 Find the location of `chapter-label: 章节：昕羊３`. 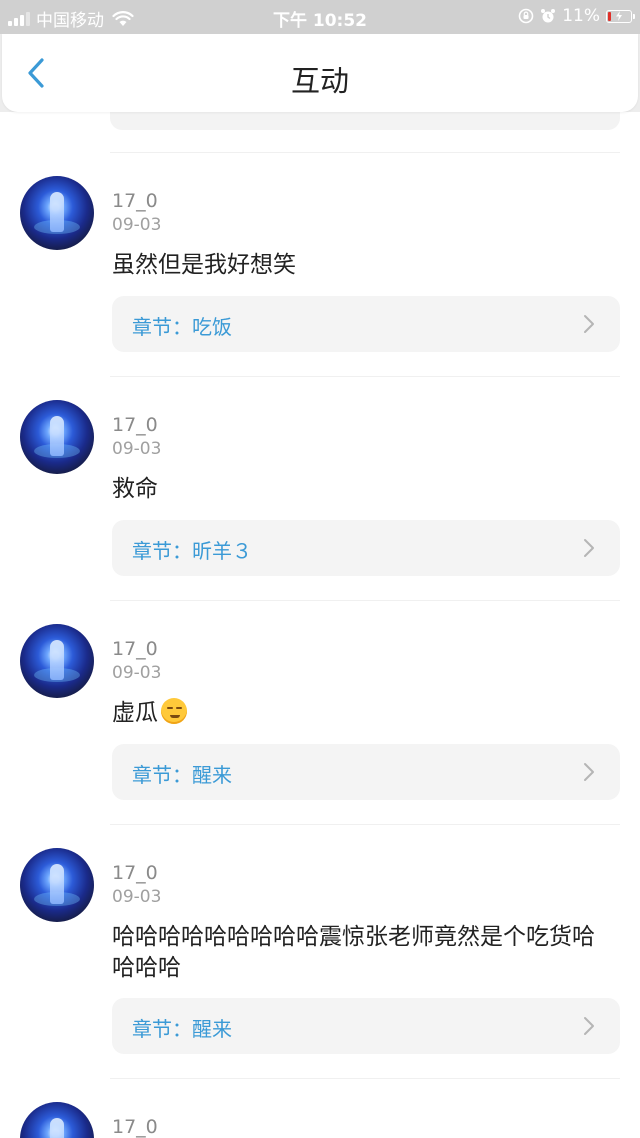

chapter-label: 章节：昕羊３ is located at coordinates (192, 551).